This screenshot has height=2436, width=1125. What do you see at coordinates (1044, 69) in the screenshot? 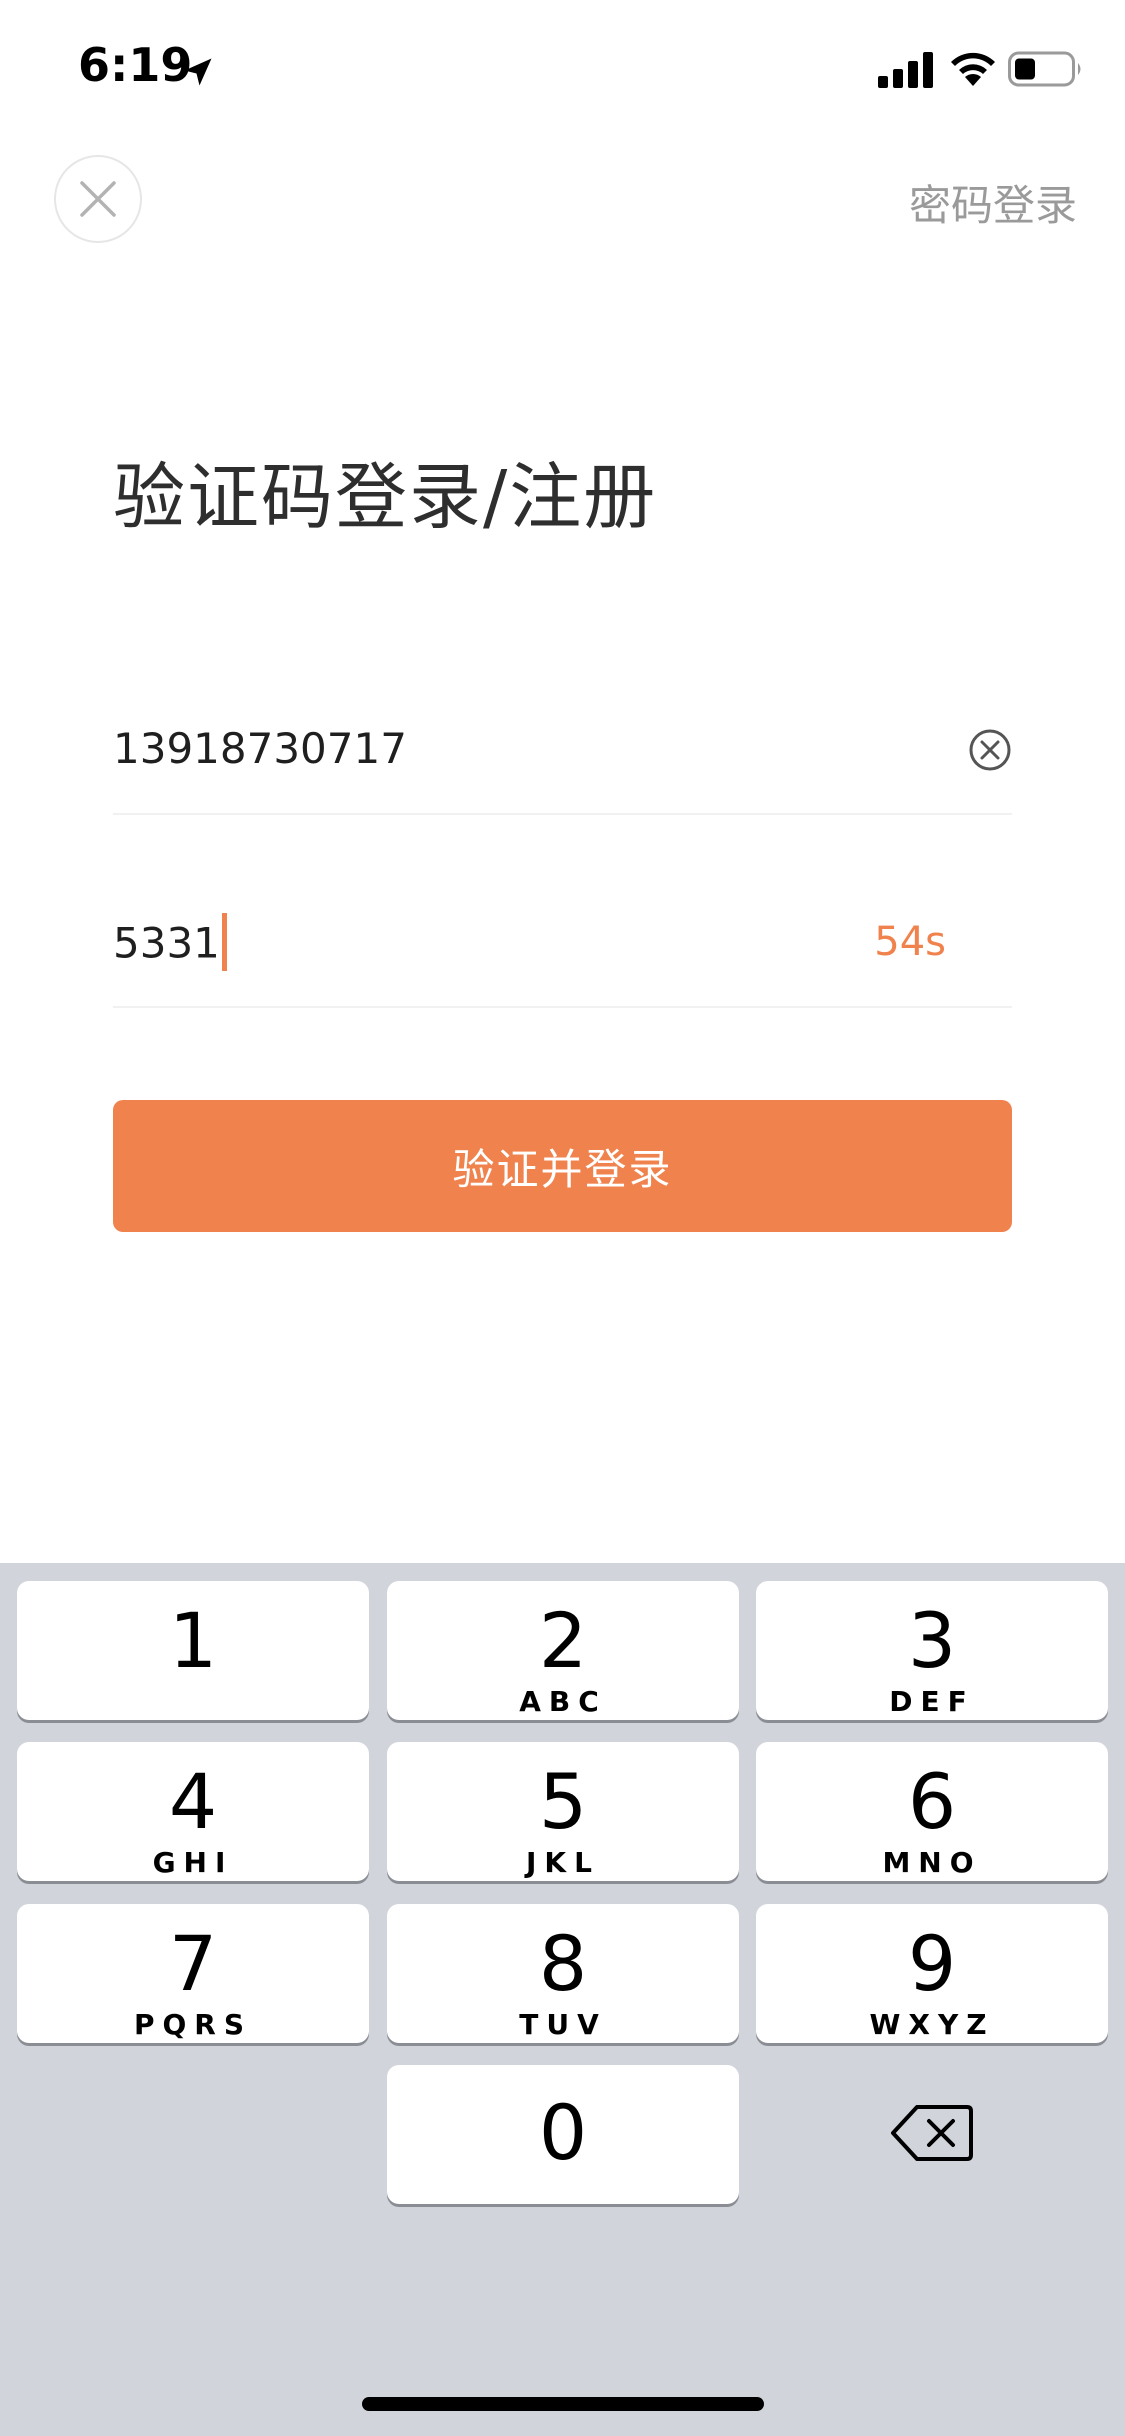
I see `battery-icon` at bounding box center [1044, 69].